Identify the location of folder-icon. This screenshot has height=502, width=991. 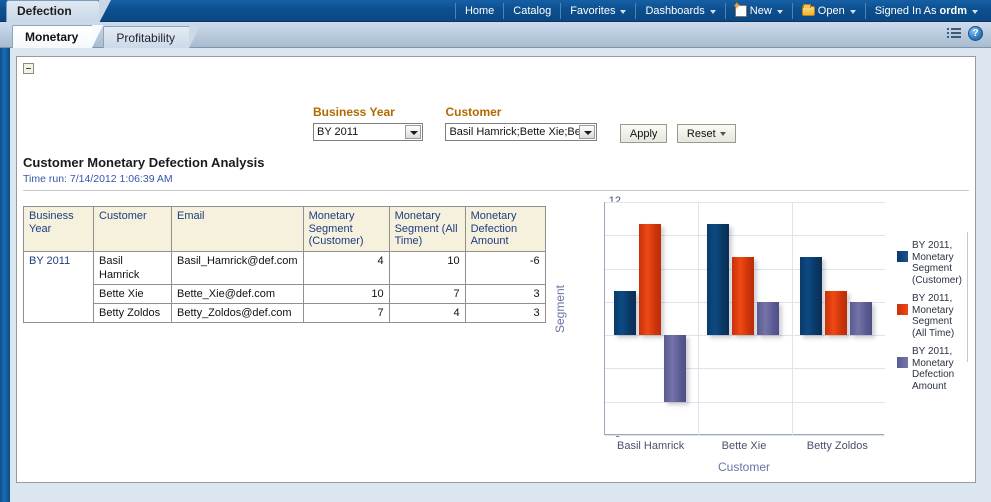
(808, 10).